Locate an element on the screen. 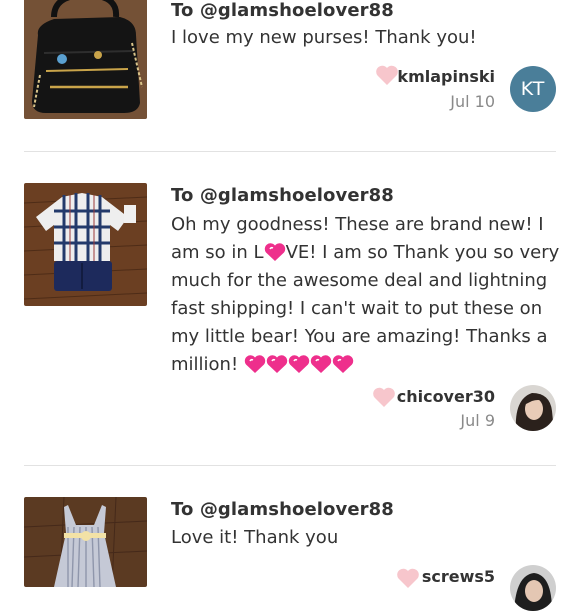 Image resolution: width=580 pixels, height=611 pixels. avatar: KT is located at coordinates (533, 89).